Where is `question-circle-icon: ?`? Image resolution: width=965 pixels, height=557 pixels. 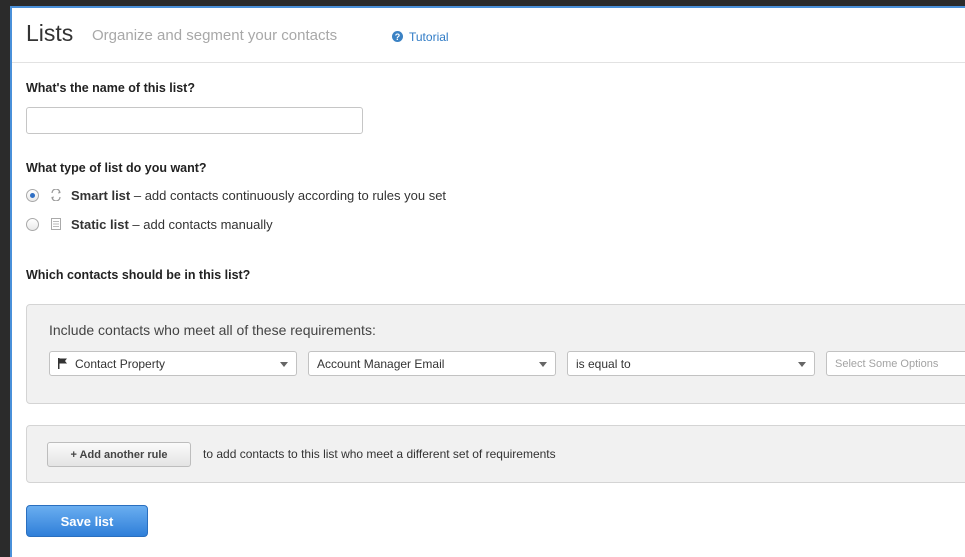 question-circle-icon: ? is located at coordinates (397, 36).